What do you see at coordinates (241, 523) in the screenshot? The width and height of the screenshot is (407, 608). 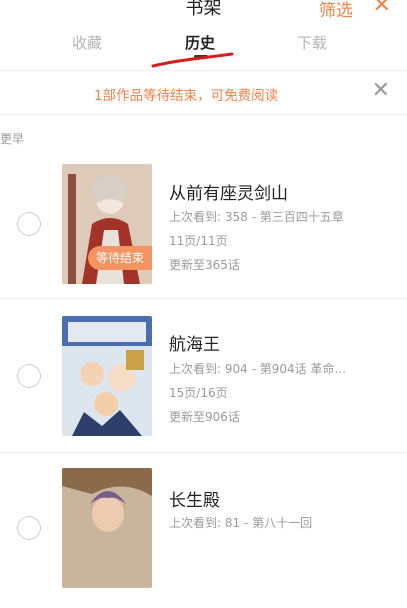 I see `item-progress: 上次看到: 81 - 第八十一回` at bounding box center [241, 523].